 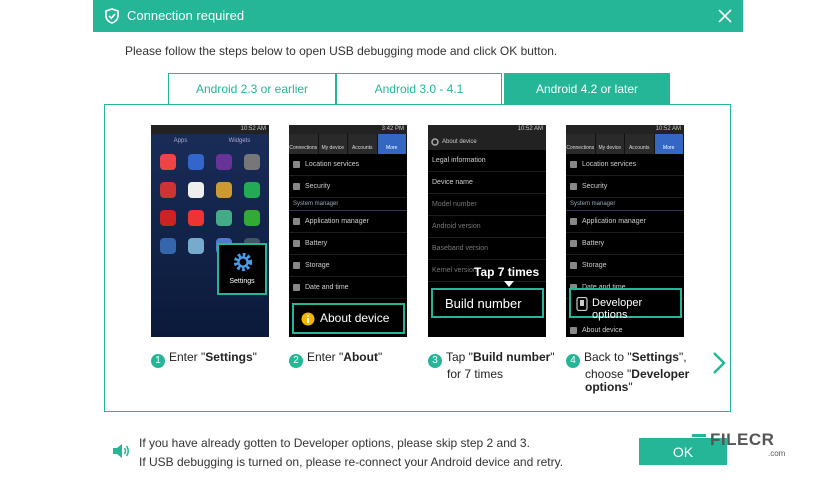 I want to click on settings-callout: Settings, so click(x=242, y=269).